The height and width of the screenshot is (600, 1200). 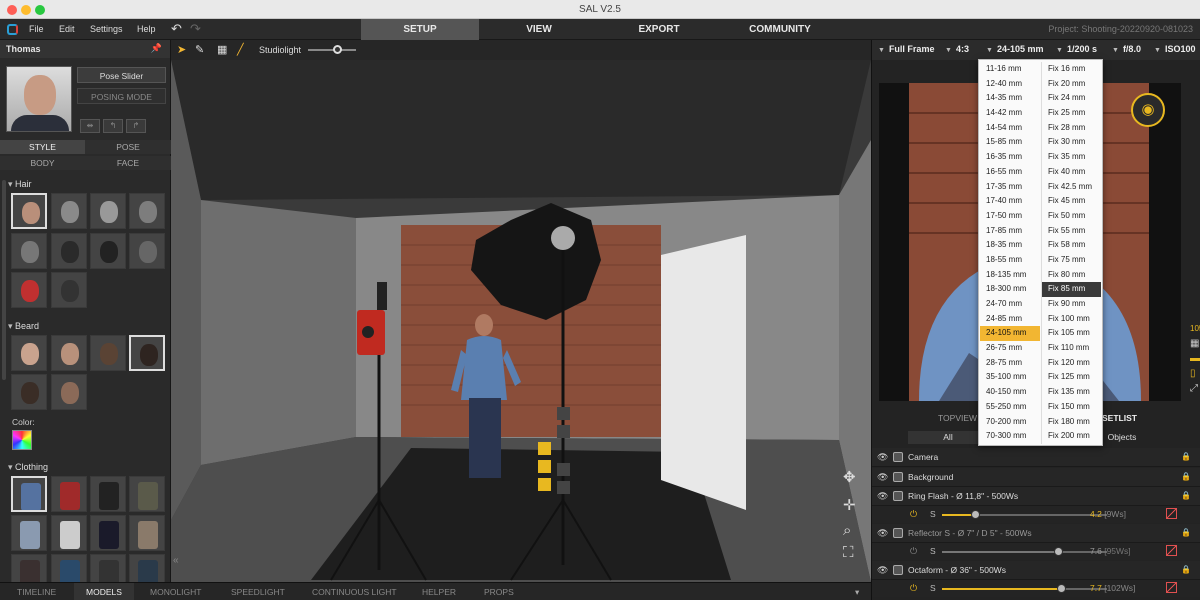 I want to click on zoom-lens-option: 12-40 mm, so click(x=1010, y=84).